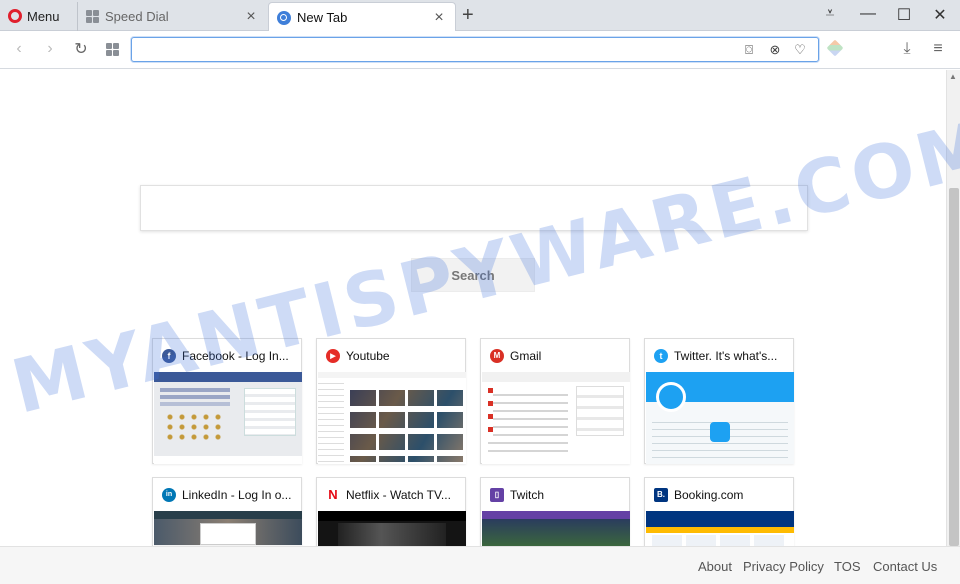 The image size is (960, 584). I want to click on tab-speed-dial: Speed Dial ×, so click(172, 16).